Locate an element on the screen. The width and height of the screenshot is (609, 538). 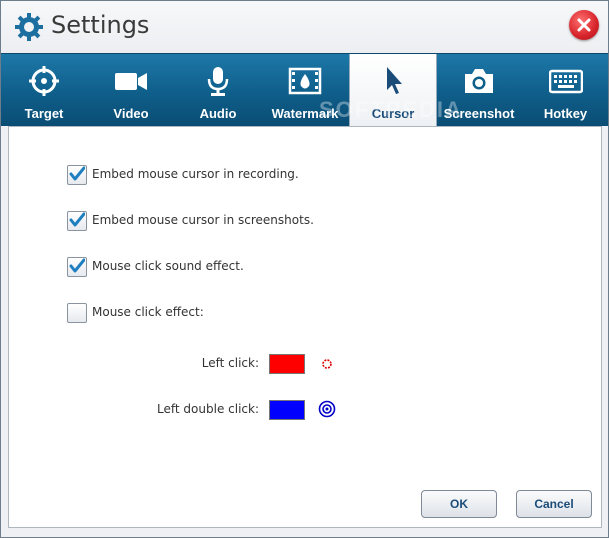
tab-label: Watermark is located at coordinates (305, 113).